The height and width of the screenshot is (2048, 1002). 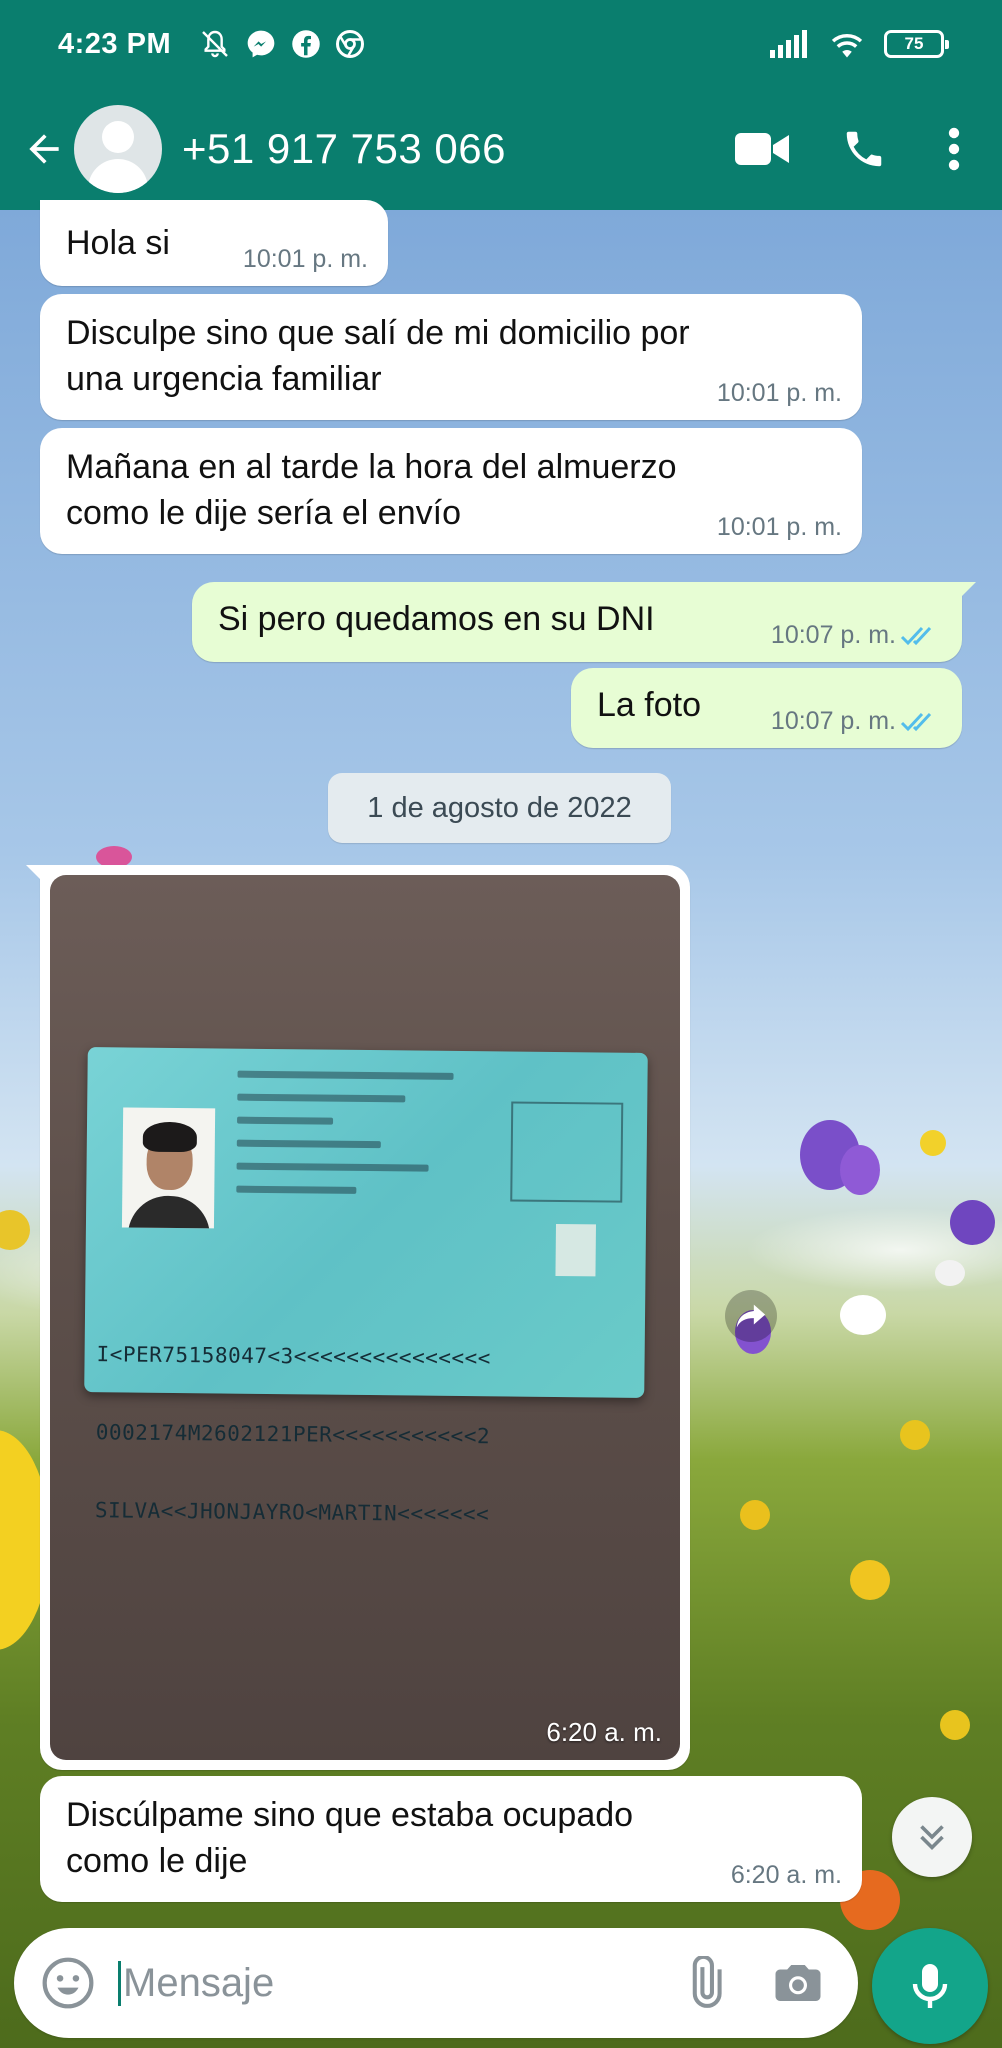 I want to click on signal-icon, so click(x=788, y=44).